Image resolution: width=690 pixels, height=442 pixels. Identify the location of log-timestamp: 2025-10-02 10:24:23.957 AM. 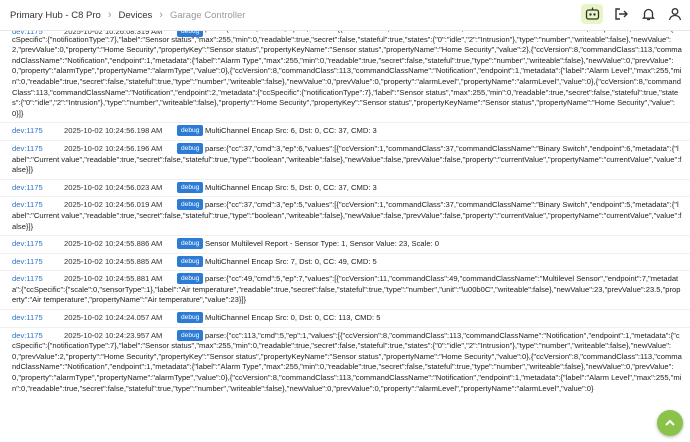
(113, 335).